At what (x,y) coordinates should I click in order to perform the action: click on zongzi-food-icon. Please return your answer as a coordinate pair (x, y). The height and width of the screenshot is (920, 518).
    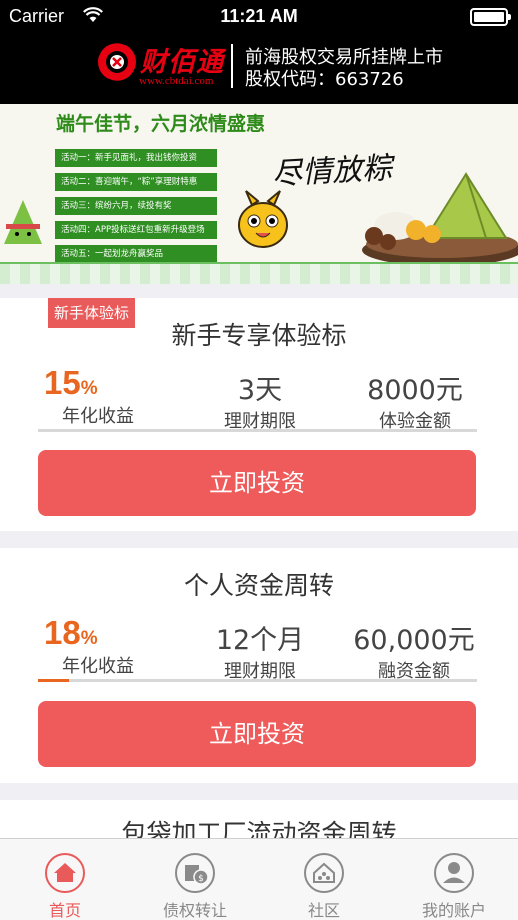
    Looking at the image, I should click on (440, 219).